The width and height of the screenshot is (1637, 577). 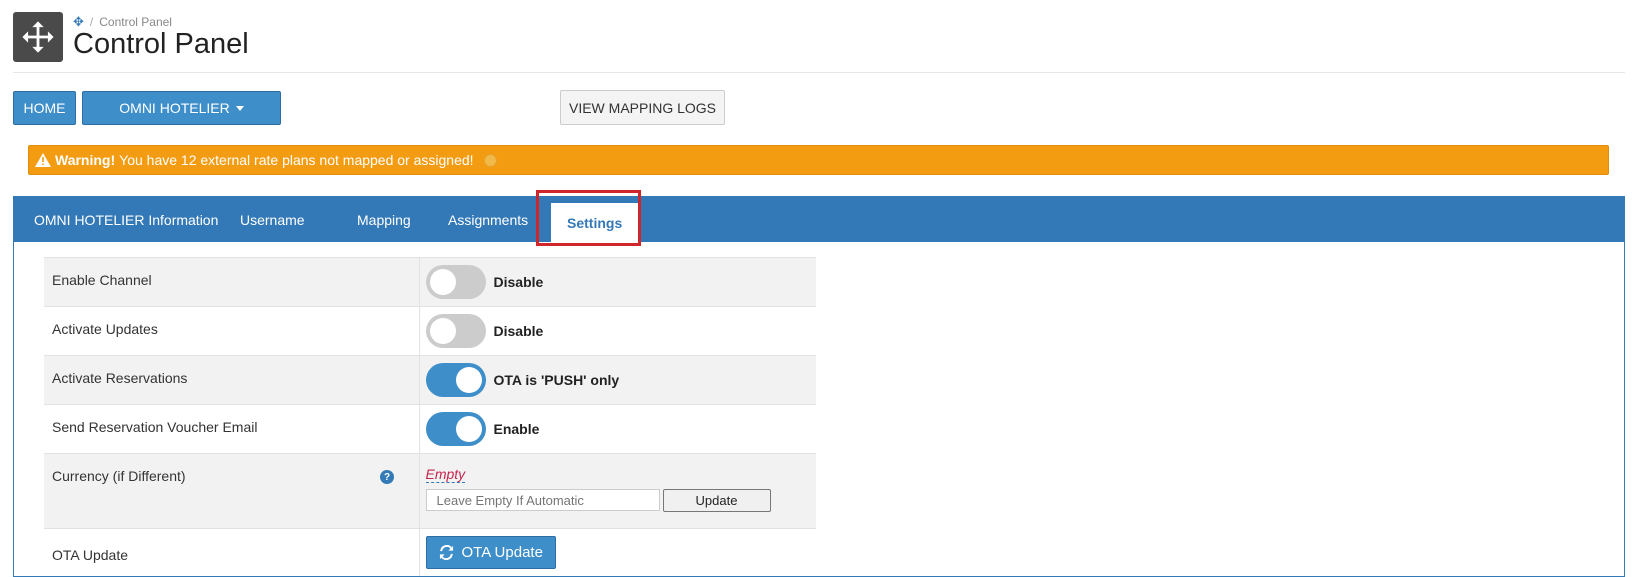 I want to click on omni-hotelier-dropdown-button: OMNI HOTELIER, so click(x=181, y=108).